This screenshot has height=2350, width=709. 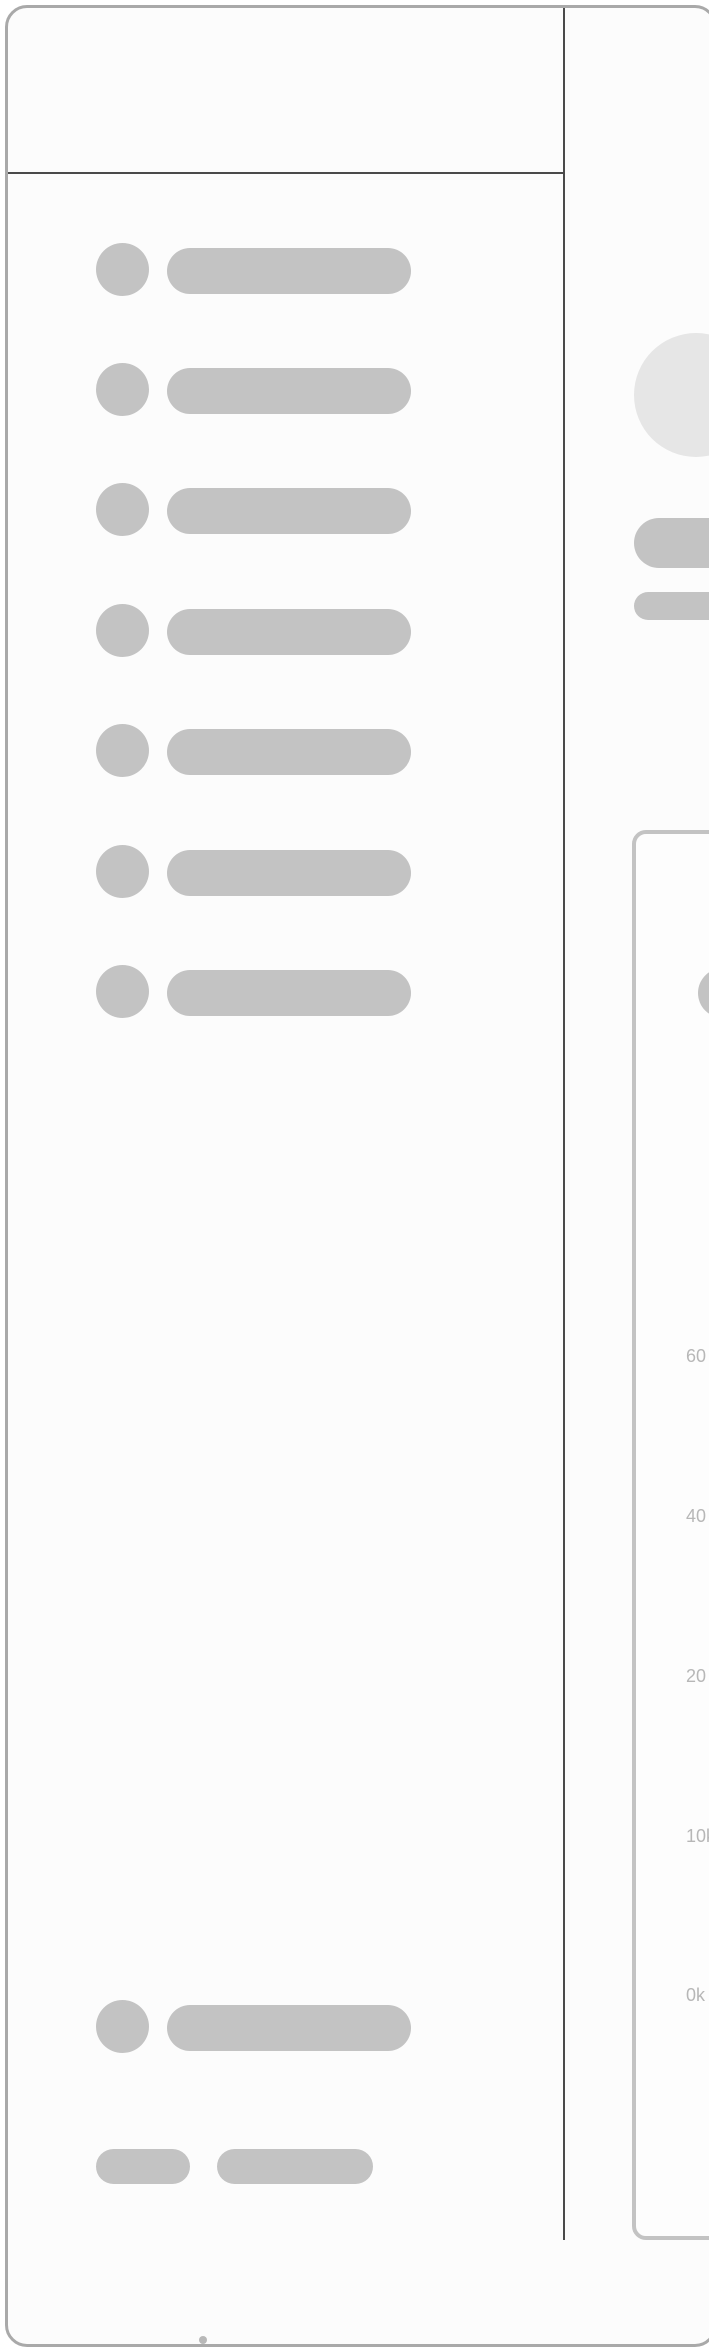 I want to click on y-axis-tick: 60, so click(x=696, y=1356).